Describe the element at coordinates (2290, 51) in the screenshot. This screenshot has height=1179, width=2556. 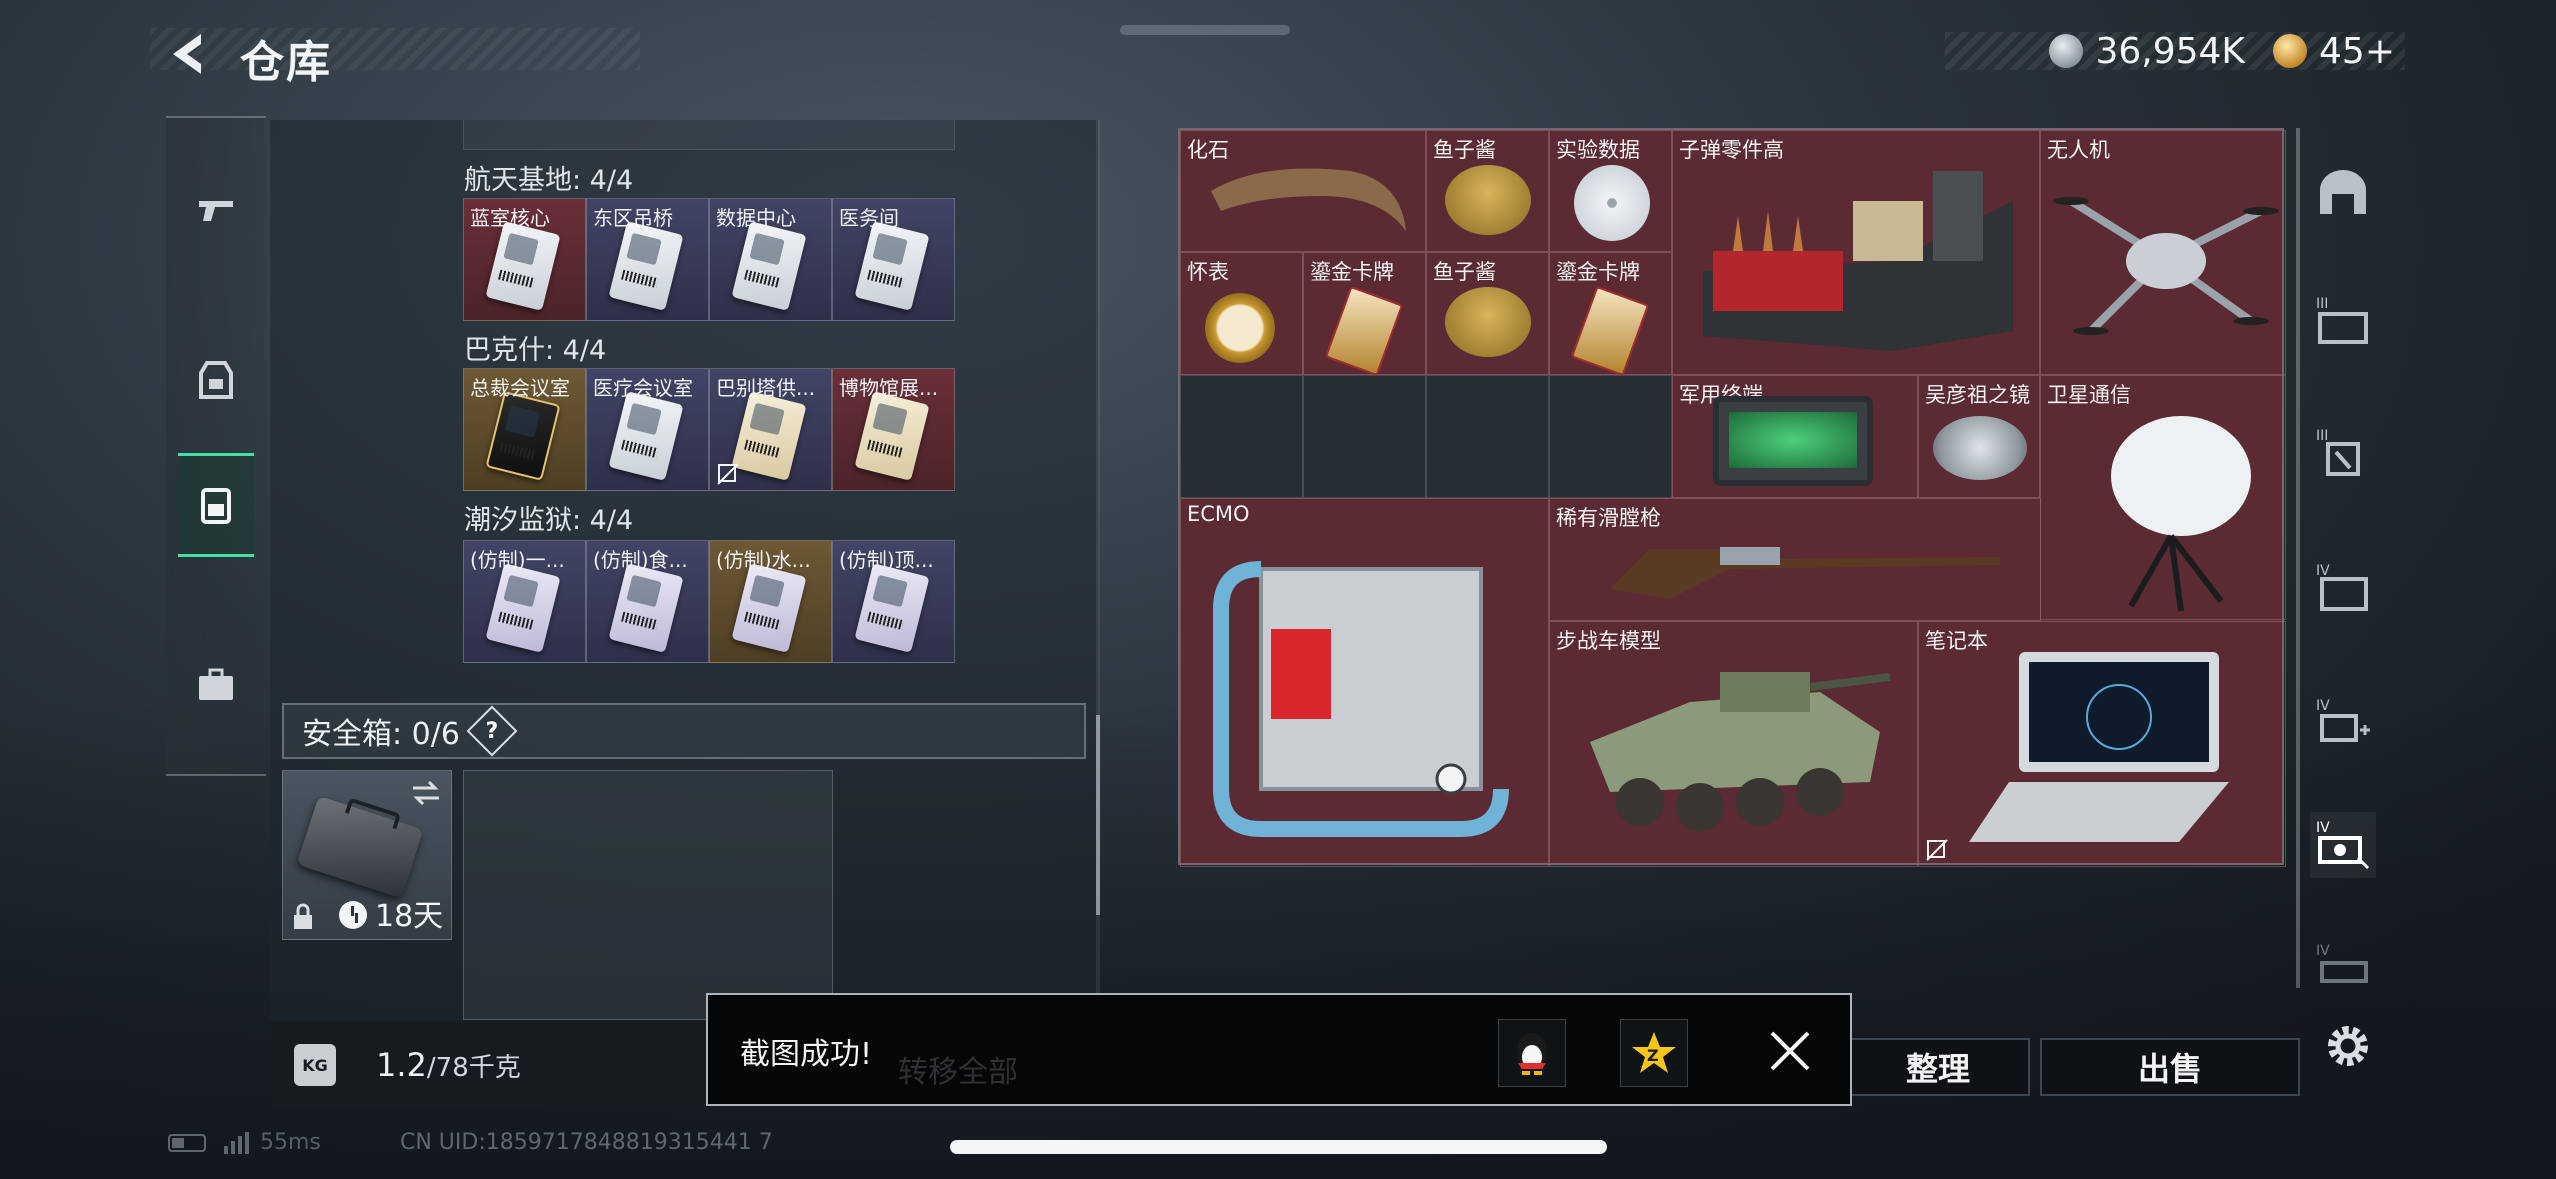
I see `gold-coin-icon` at that location.